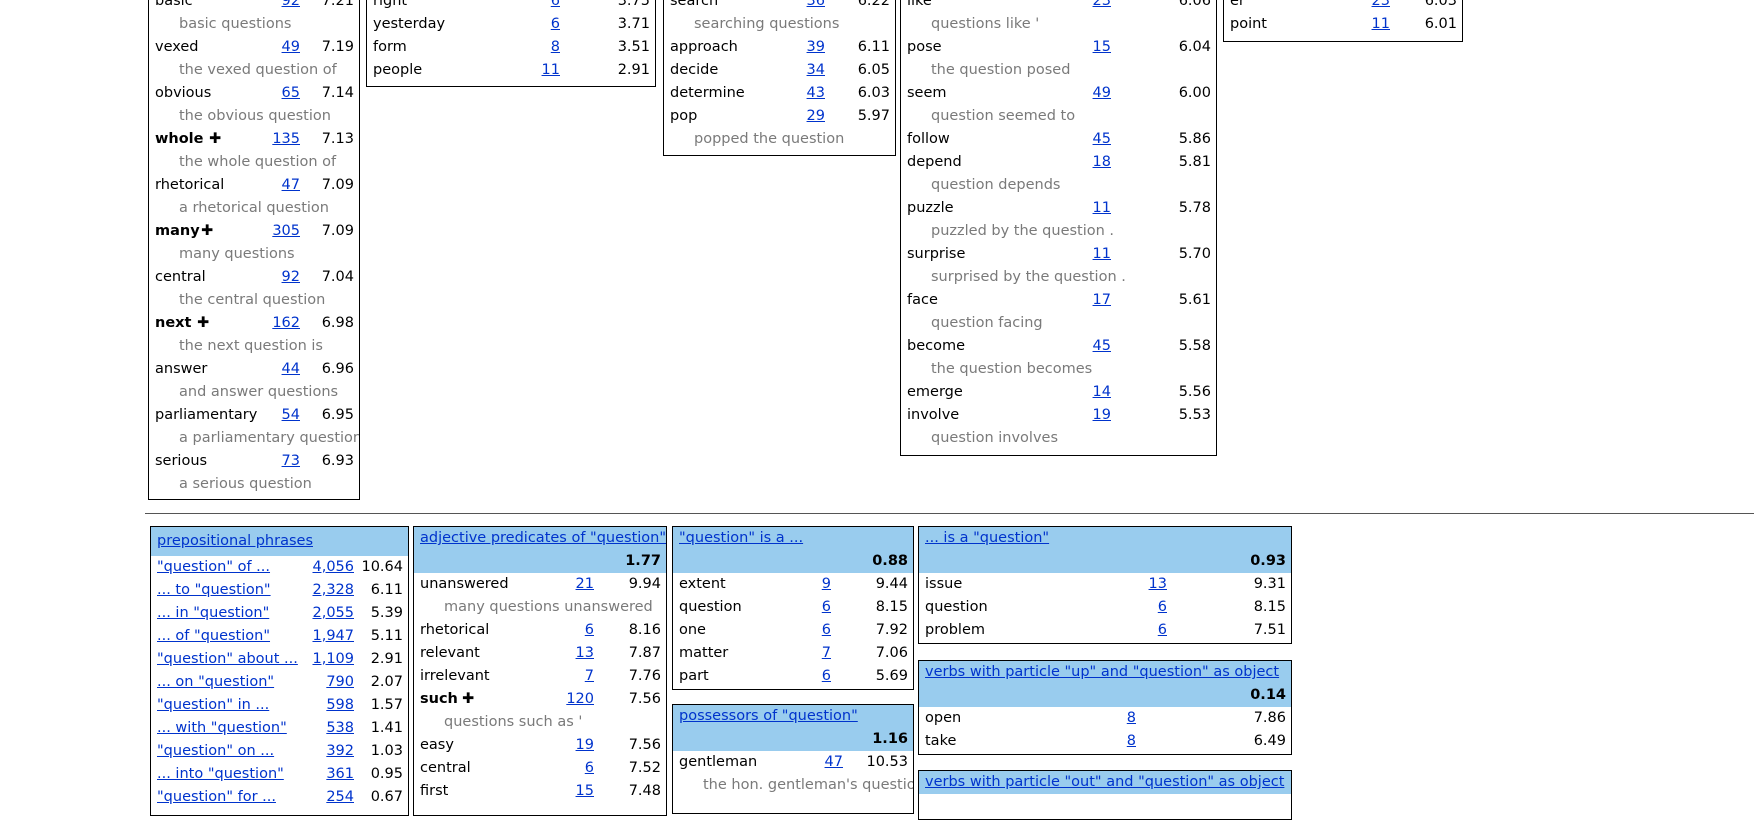 The image size is (1754, 820). What do you see at coordinates (340, 797) in the screenshot?
I see `prep-phrase-frequency-link: 254` at bounding box center [340, 797].